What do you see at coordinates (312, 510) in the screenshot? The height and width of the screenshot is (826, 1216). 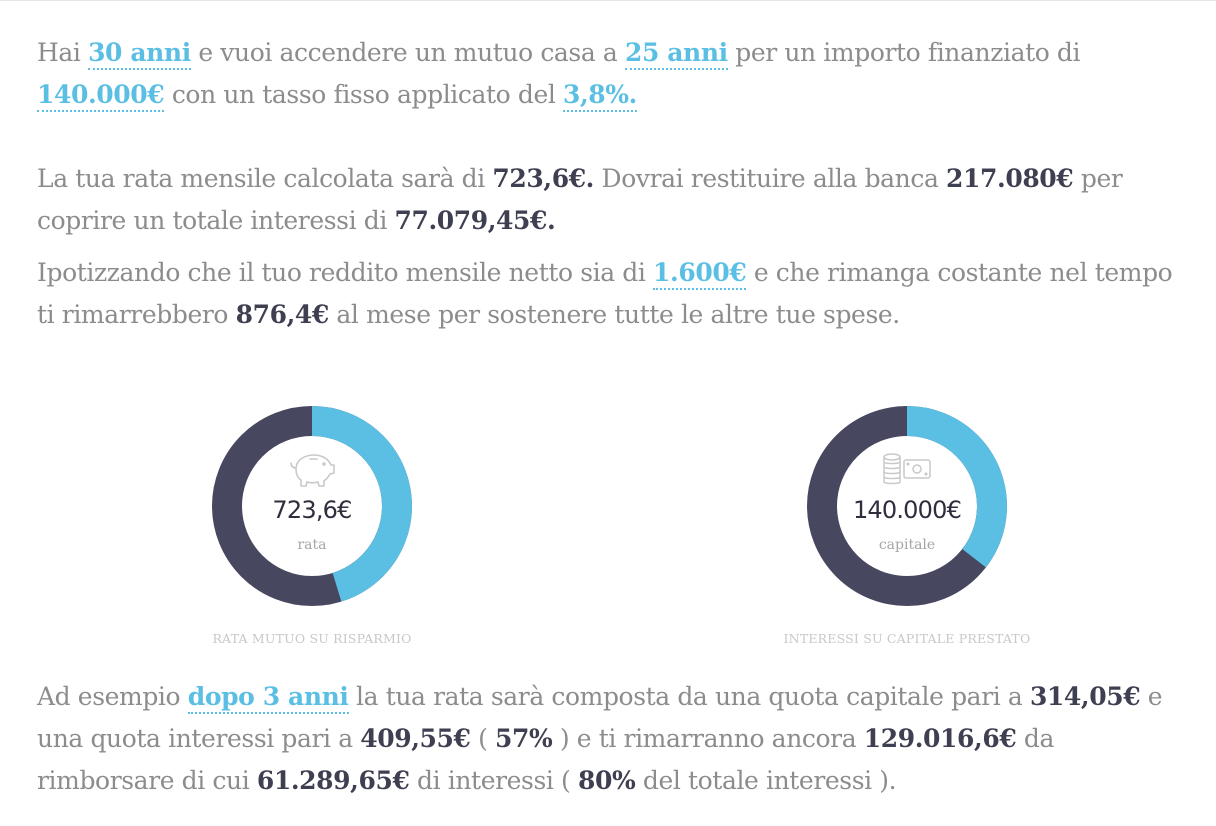 I see `rata-value: 723,6€` at bounding box center [312, 510].